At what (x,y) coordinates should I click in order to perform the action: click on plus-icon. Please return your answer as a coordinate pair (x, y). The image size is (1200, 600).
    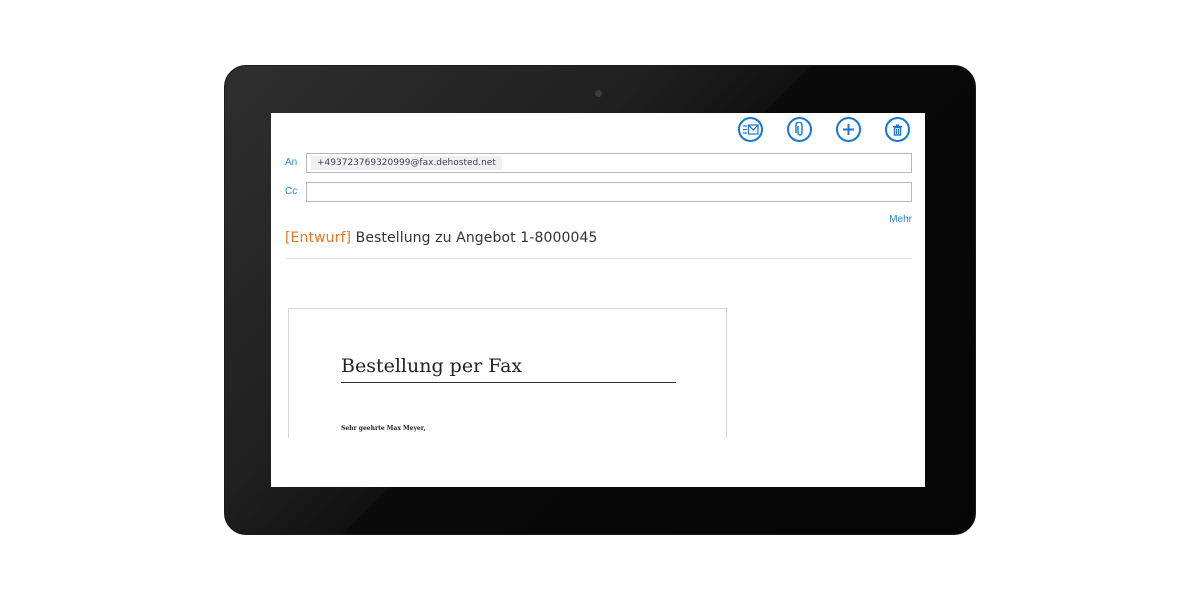
    Looking at the image, I should click on (848, 129).